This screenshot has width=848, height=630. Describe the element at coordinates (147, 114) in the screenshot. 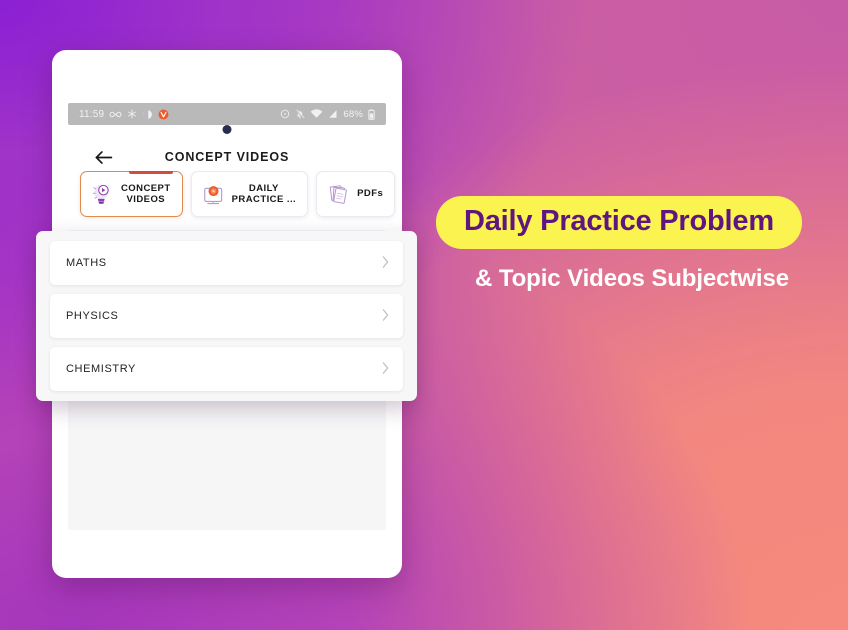

I see `contrast-icon` at that location.